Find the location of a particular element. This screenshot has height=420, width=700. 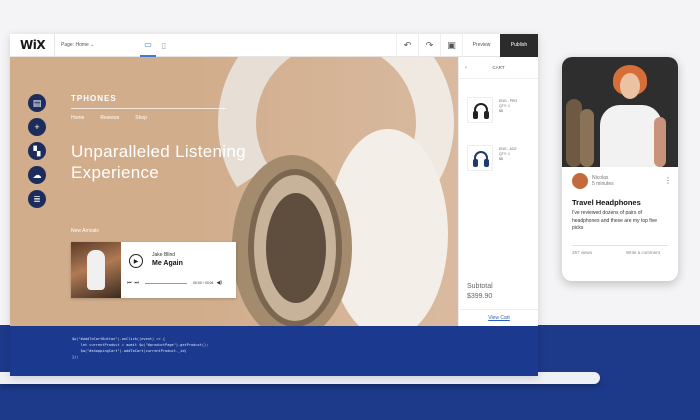

editor-tools-rail: ▤ + ▚ ☁ ≣ is located at coordinates (37, 151).